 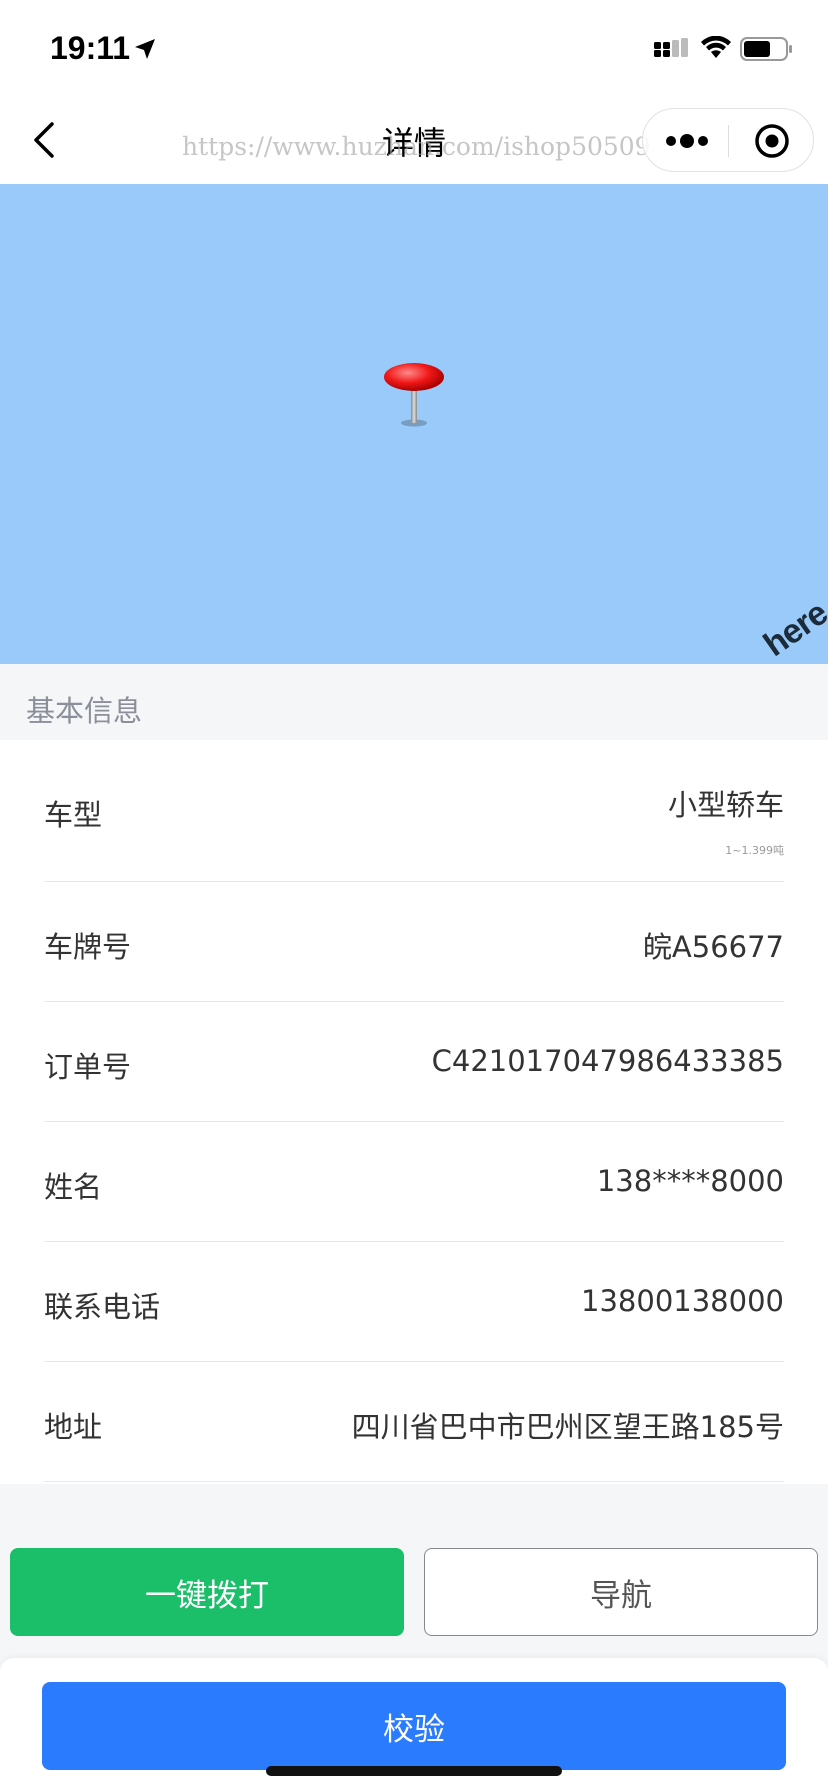 I want to click on info-value: 四川省巴中市巴州区望王路185号, so click(x=567, y=1427).